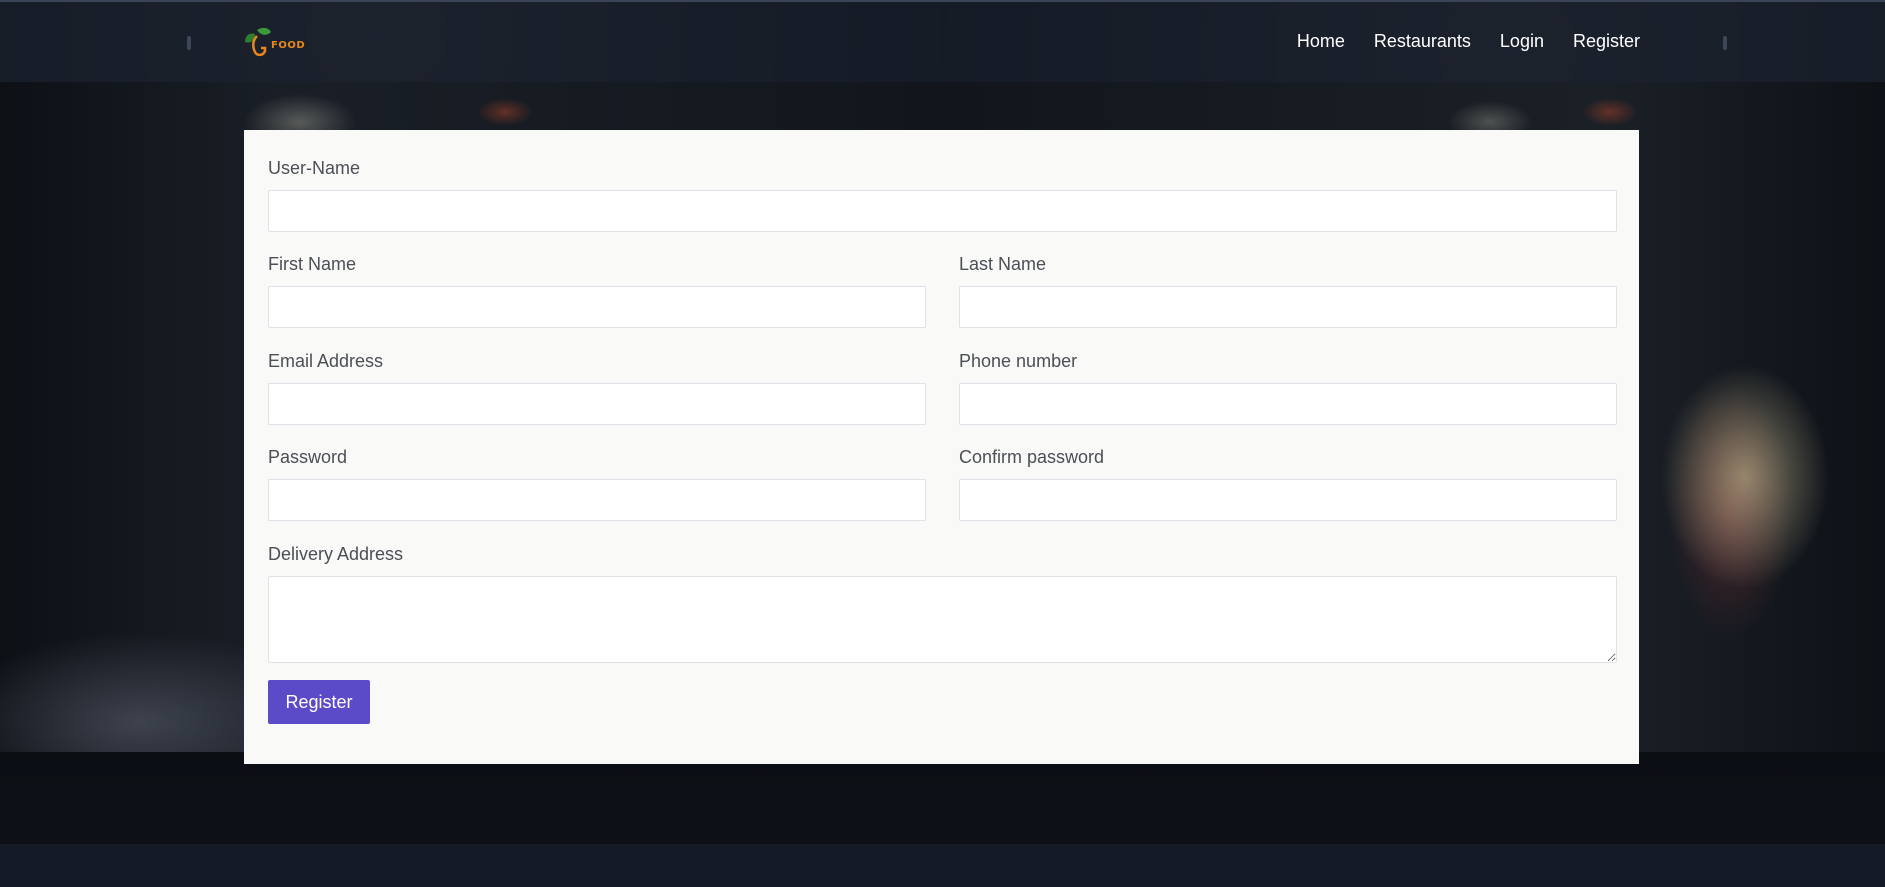 The image size is (1885, 887). I want to click on nav-menu: Home Restaurants Login Register, so click(1468, 41).